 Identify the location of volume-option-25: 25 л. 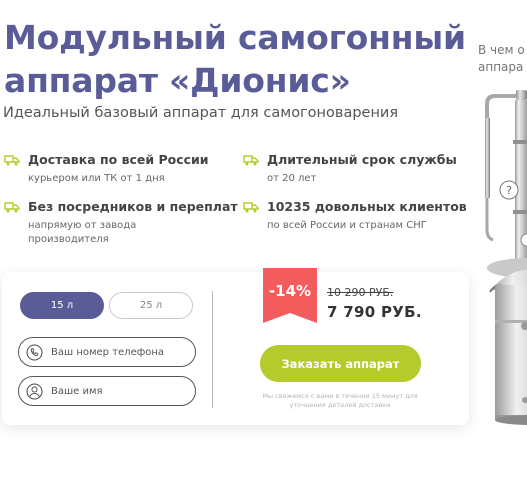
(151, 305).